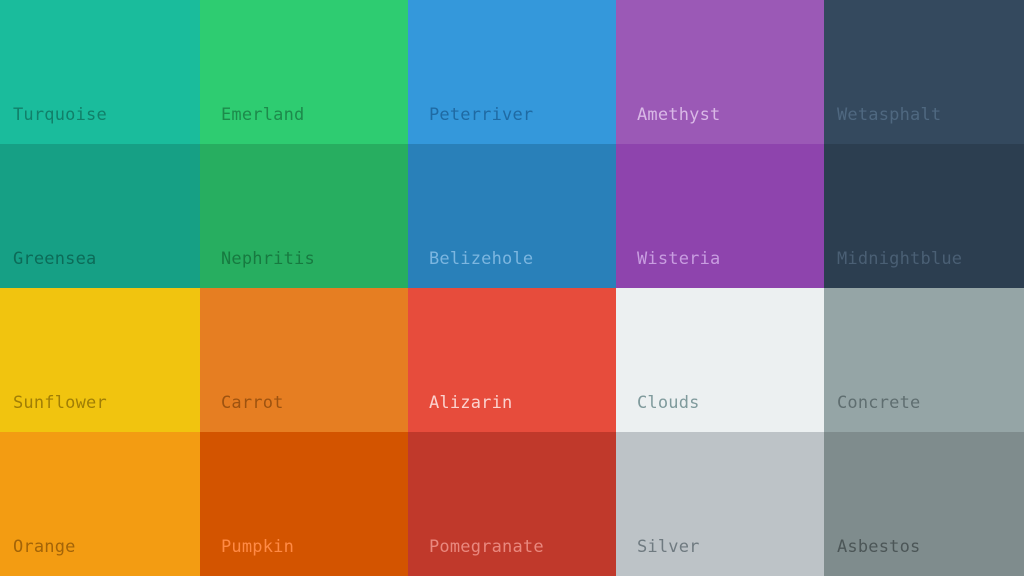 The width and height of the screenshot is (1024, 576). I want to click on swatch-label: Peterriver, so click(481, 115).